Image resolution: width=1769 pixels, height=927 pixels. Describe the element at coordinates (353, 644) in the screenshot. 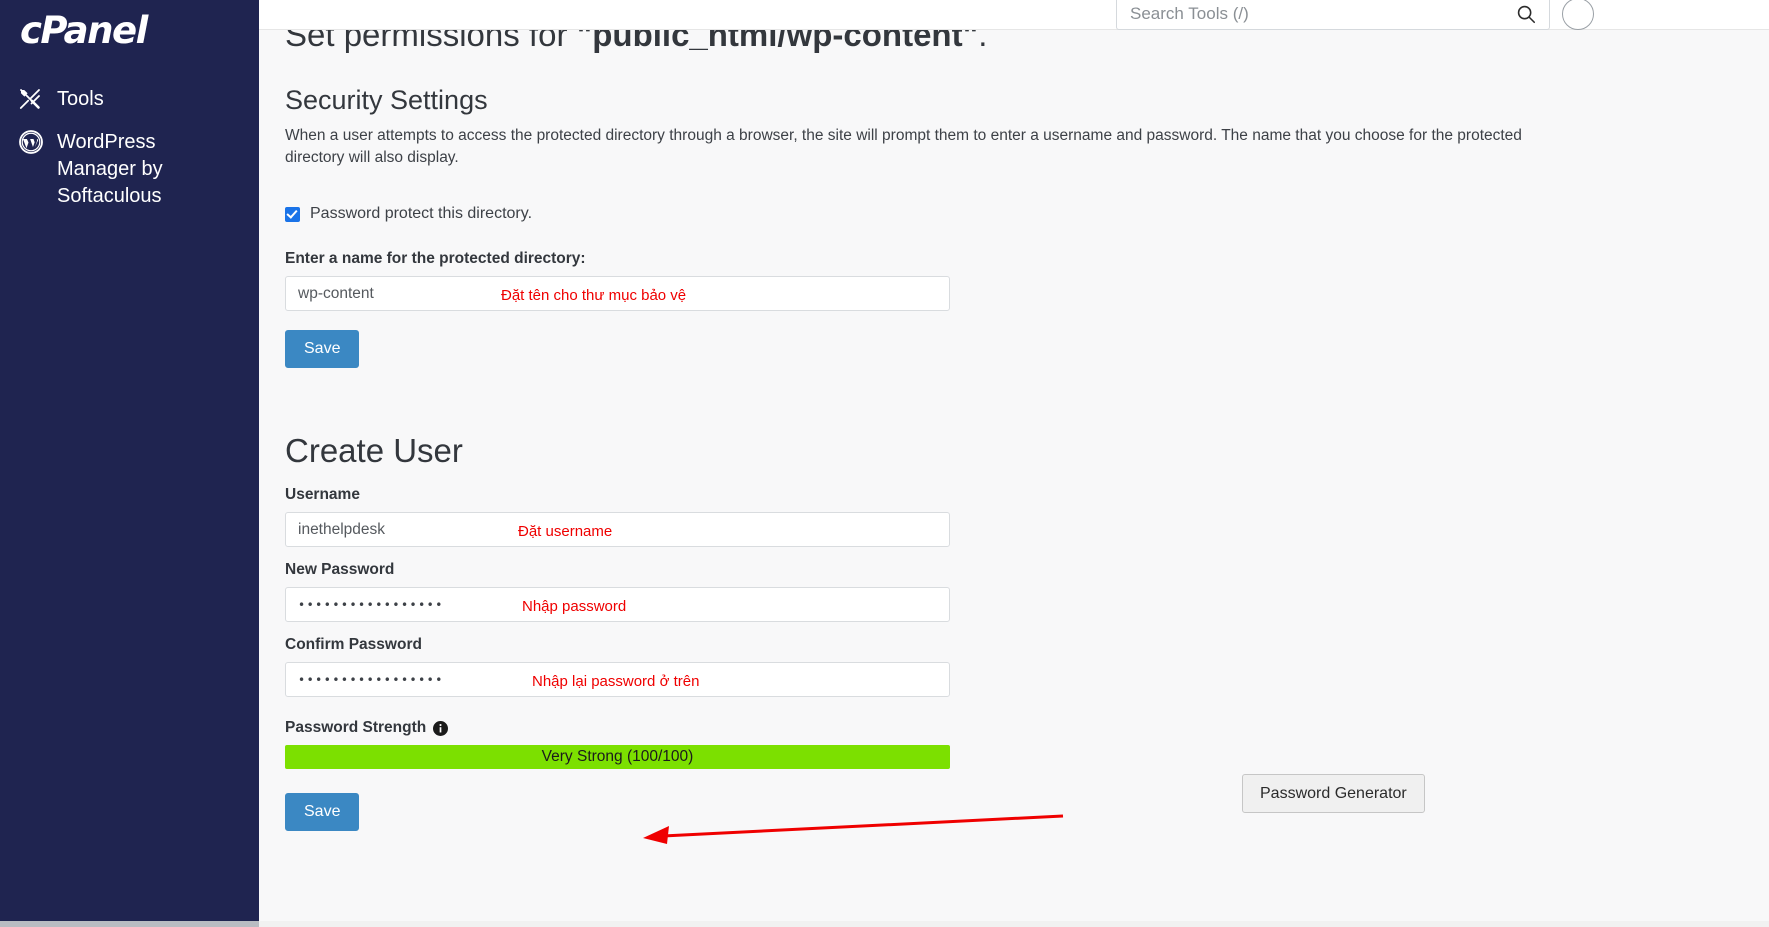

I see `confirm-password-label: Confirm Password` at that location.